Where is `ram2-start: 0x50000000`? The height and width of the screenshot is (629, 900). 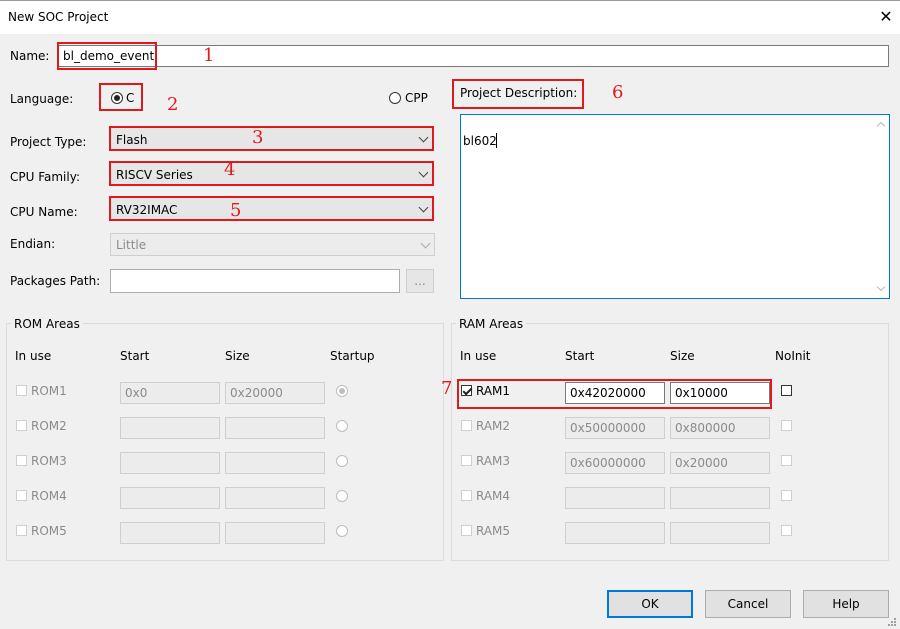 ram2-start: 0x50000000 is located at coordinates (615, 428).